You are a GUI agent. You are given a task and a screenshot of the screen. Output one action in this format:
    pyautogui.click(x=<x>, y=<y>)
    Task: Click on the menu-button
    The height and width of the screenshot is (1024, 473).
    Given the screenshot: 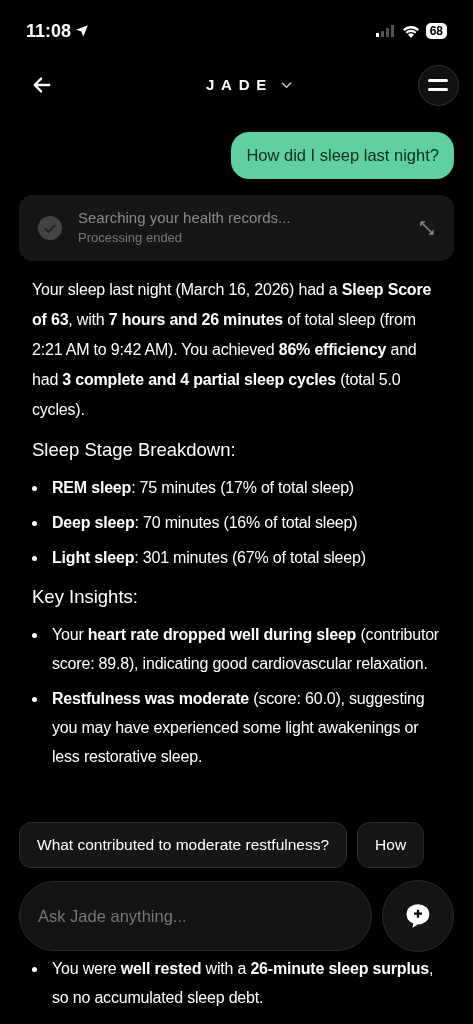 What is the action you would take?
    pyautogui.click(x=438, y=85)
    